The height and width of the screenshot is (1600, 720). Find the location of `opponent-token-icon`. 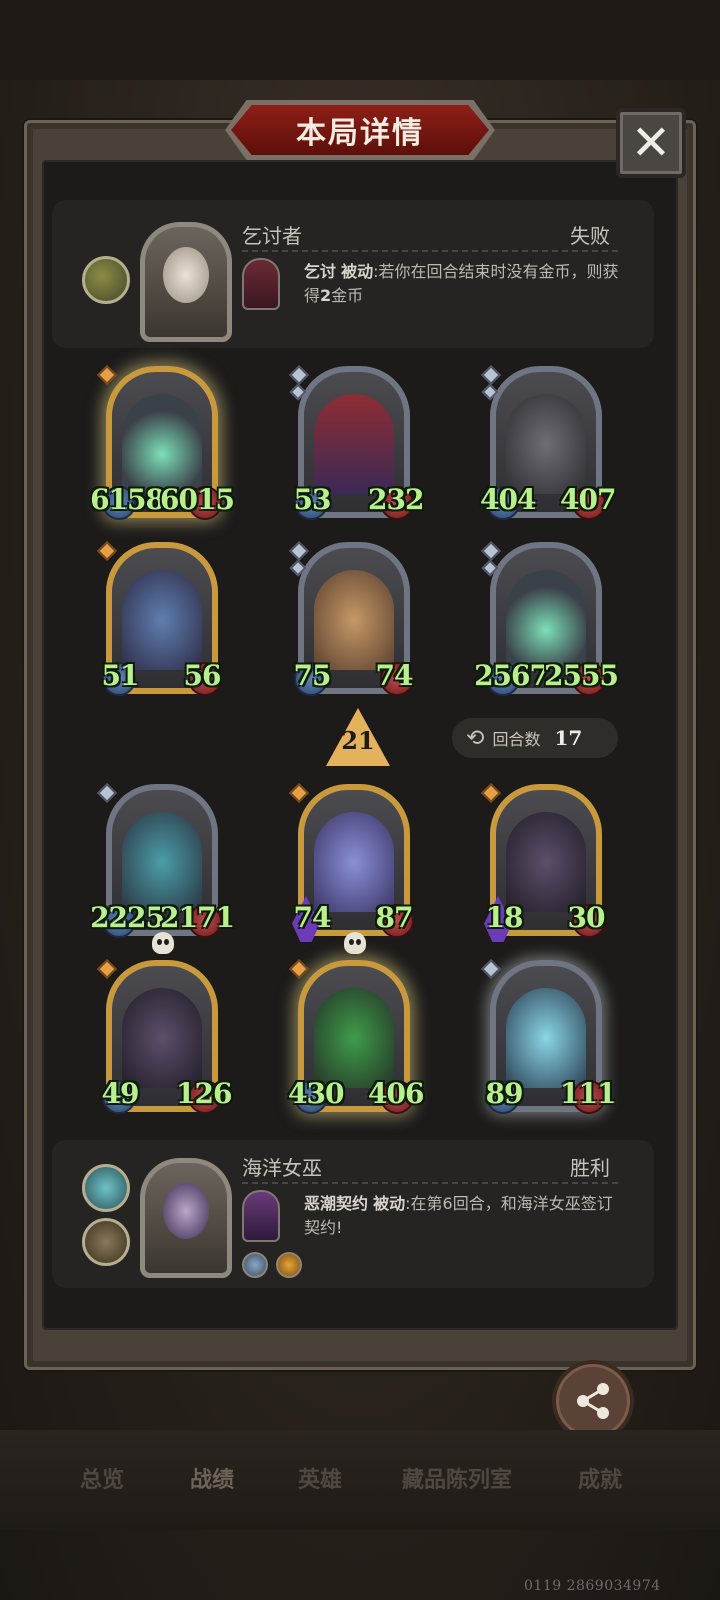

opponent-token-icon is located at coordinates (106, 280).